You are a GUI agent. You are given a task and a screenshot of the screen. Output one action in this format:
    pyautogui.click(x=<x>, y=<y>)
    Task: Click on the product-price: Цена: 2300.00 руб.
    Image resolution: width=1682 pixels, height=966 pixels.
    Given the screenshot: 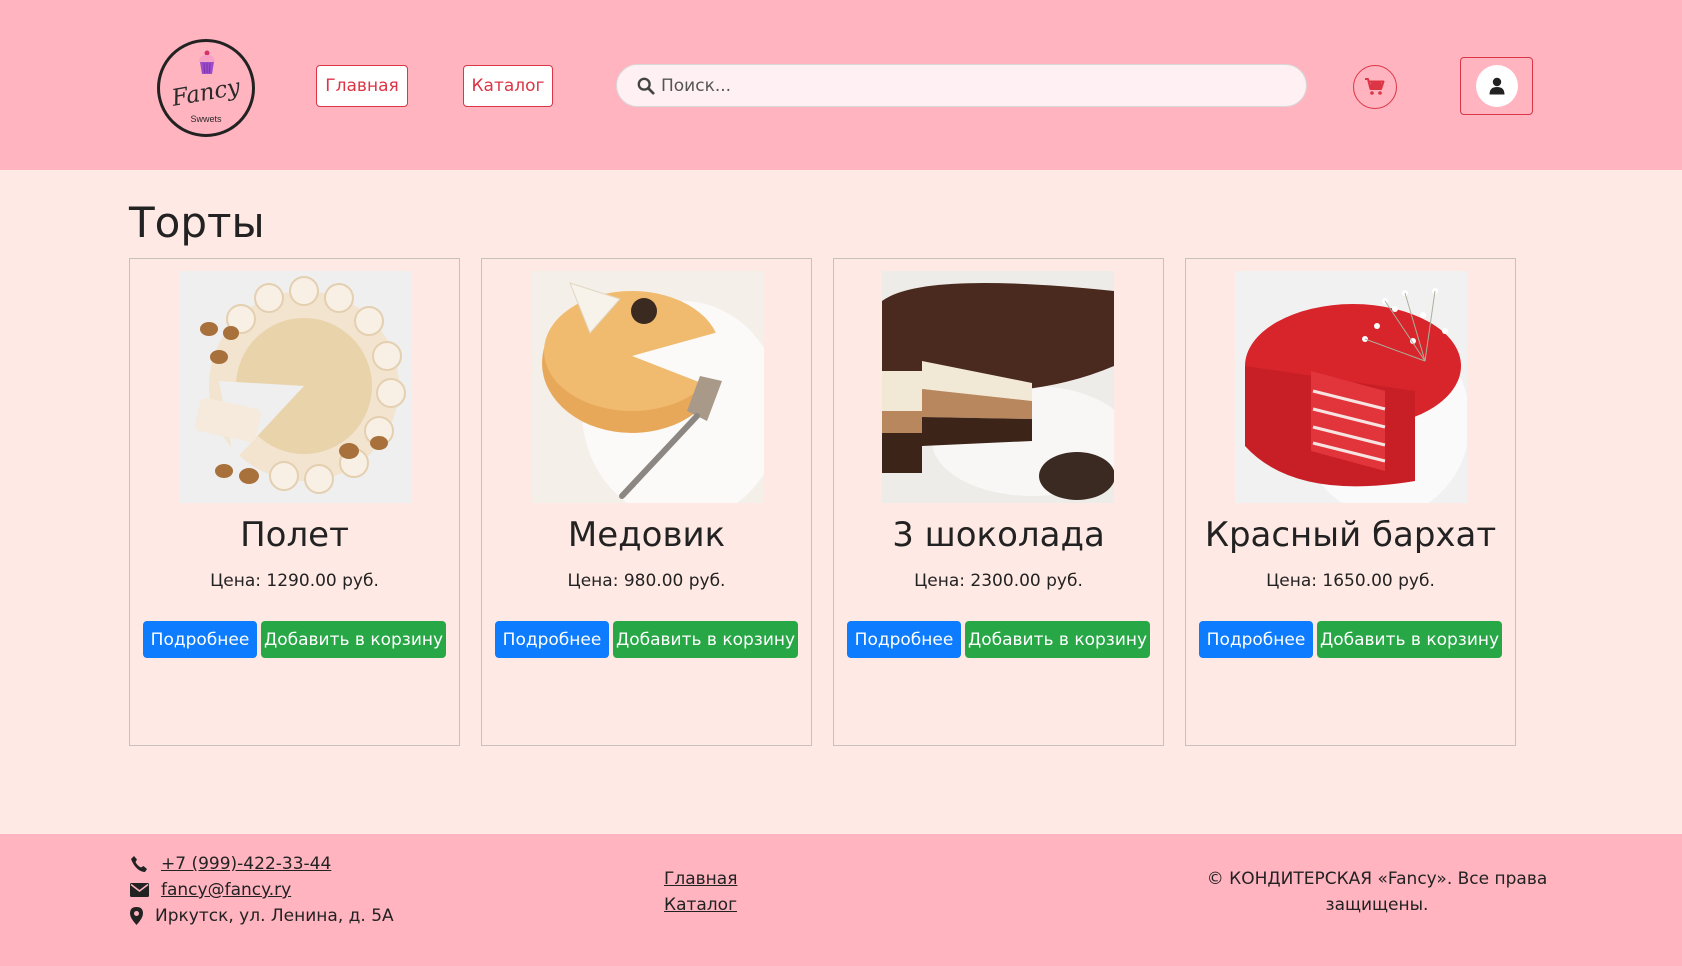 What is the action you would take?
    pyautogui.click(x=998, y=581)
    